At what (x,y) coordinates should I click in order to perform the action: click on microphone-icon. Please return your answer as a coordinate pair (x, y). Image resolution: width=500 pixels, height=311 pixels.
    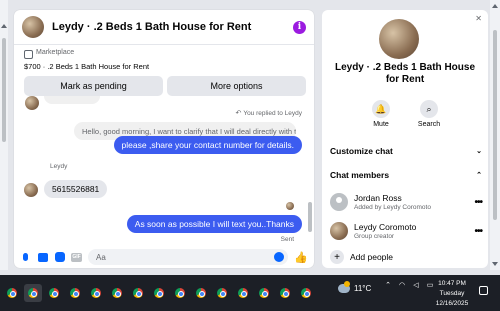
    Looking at the image, I should click on (25, 257).